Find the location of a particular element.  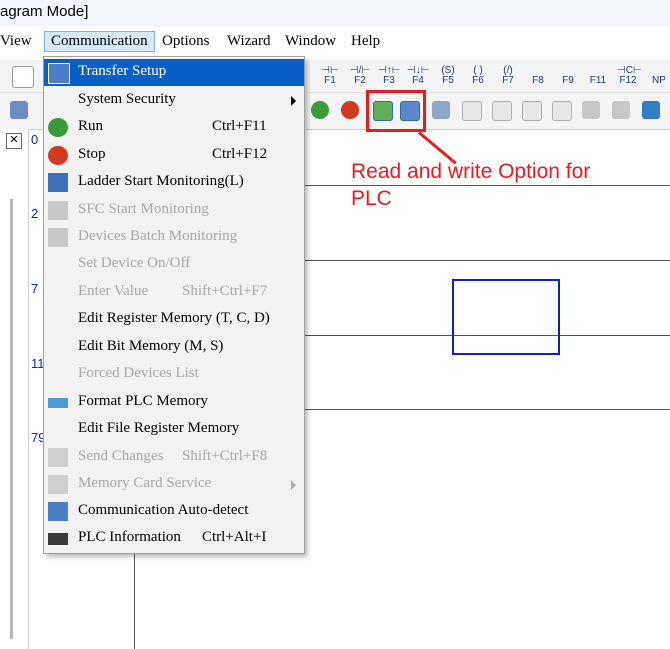

menu-item-memory-card: Memory Card Service is located at coordinates (174, 484).